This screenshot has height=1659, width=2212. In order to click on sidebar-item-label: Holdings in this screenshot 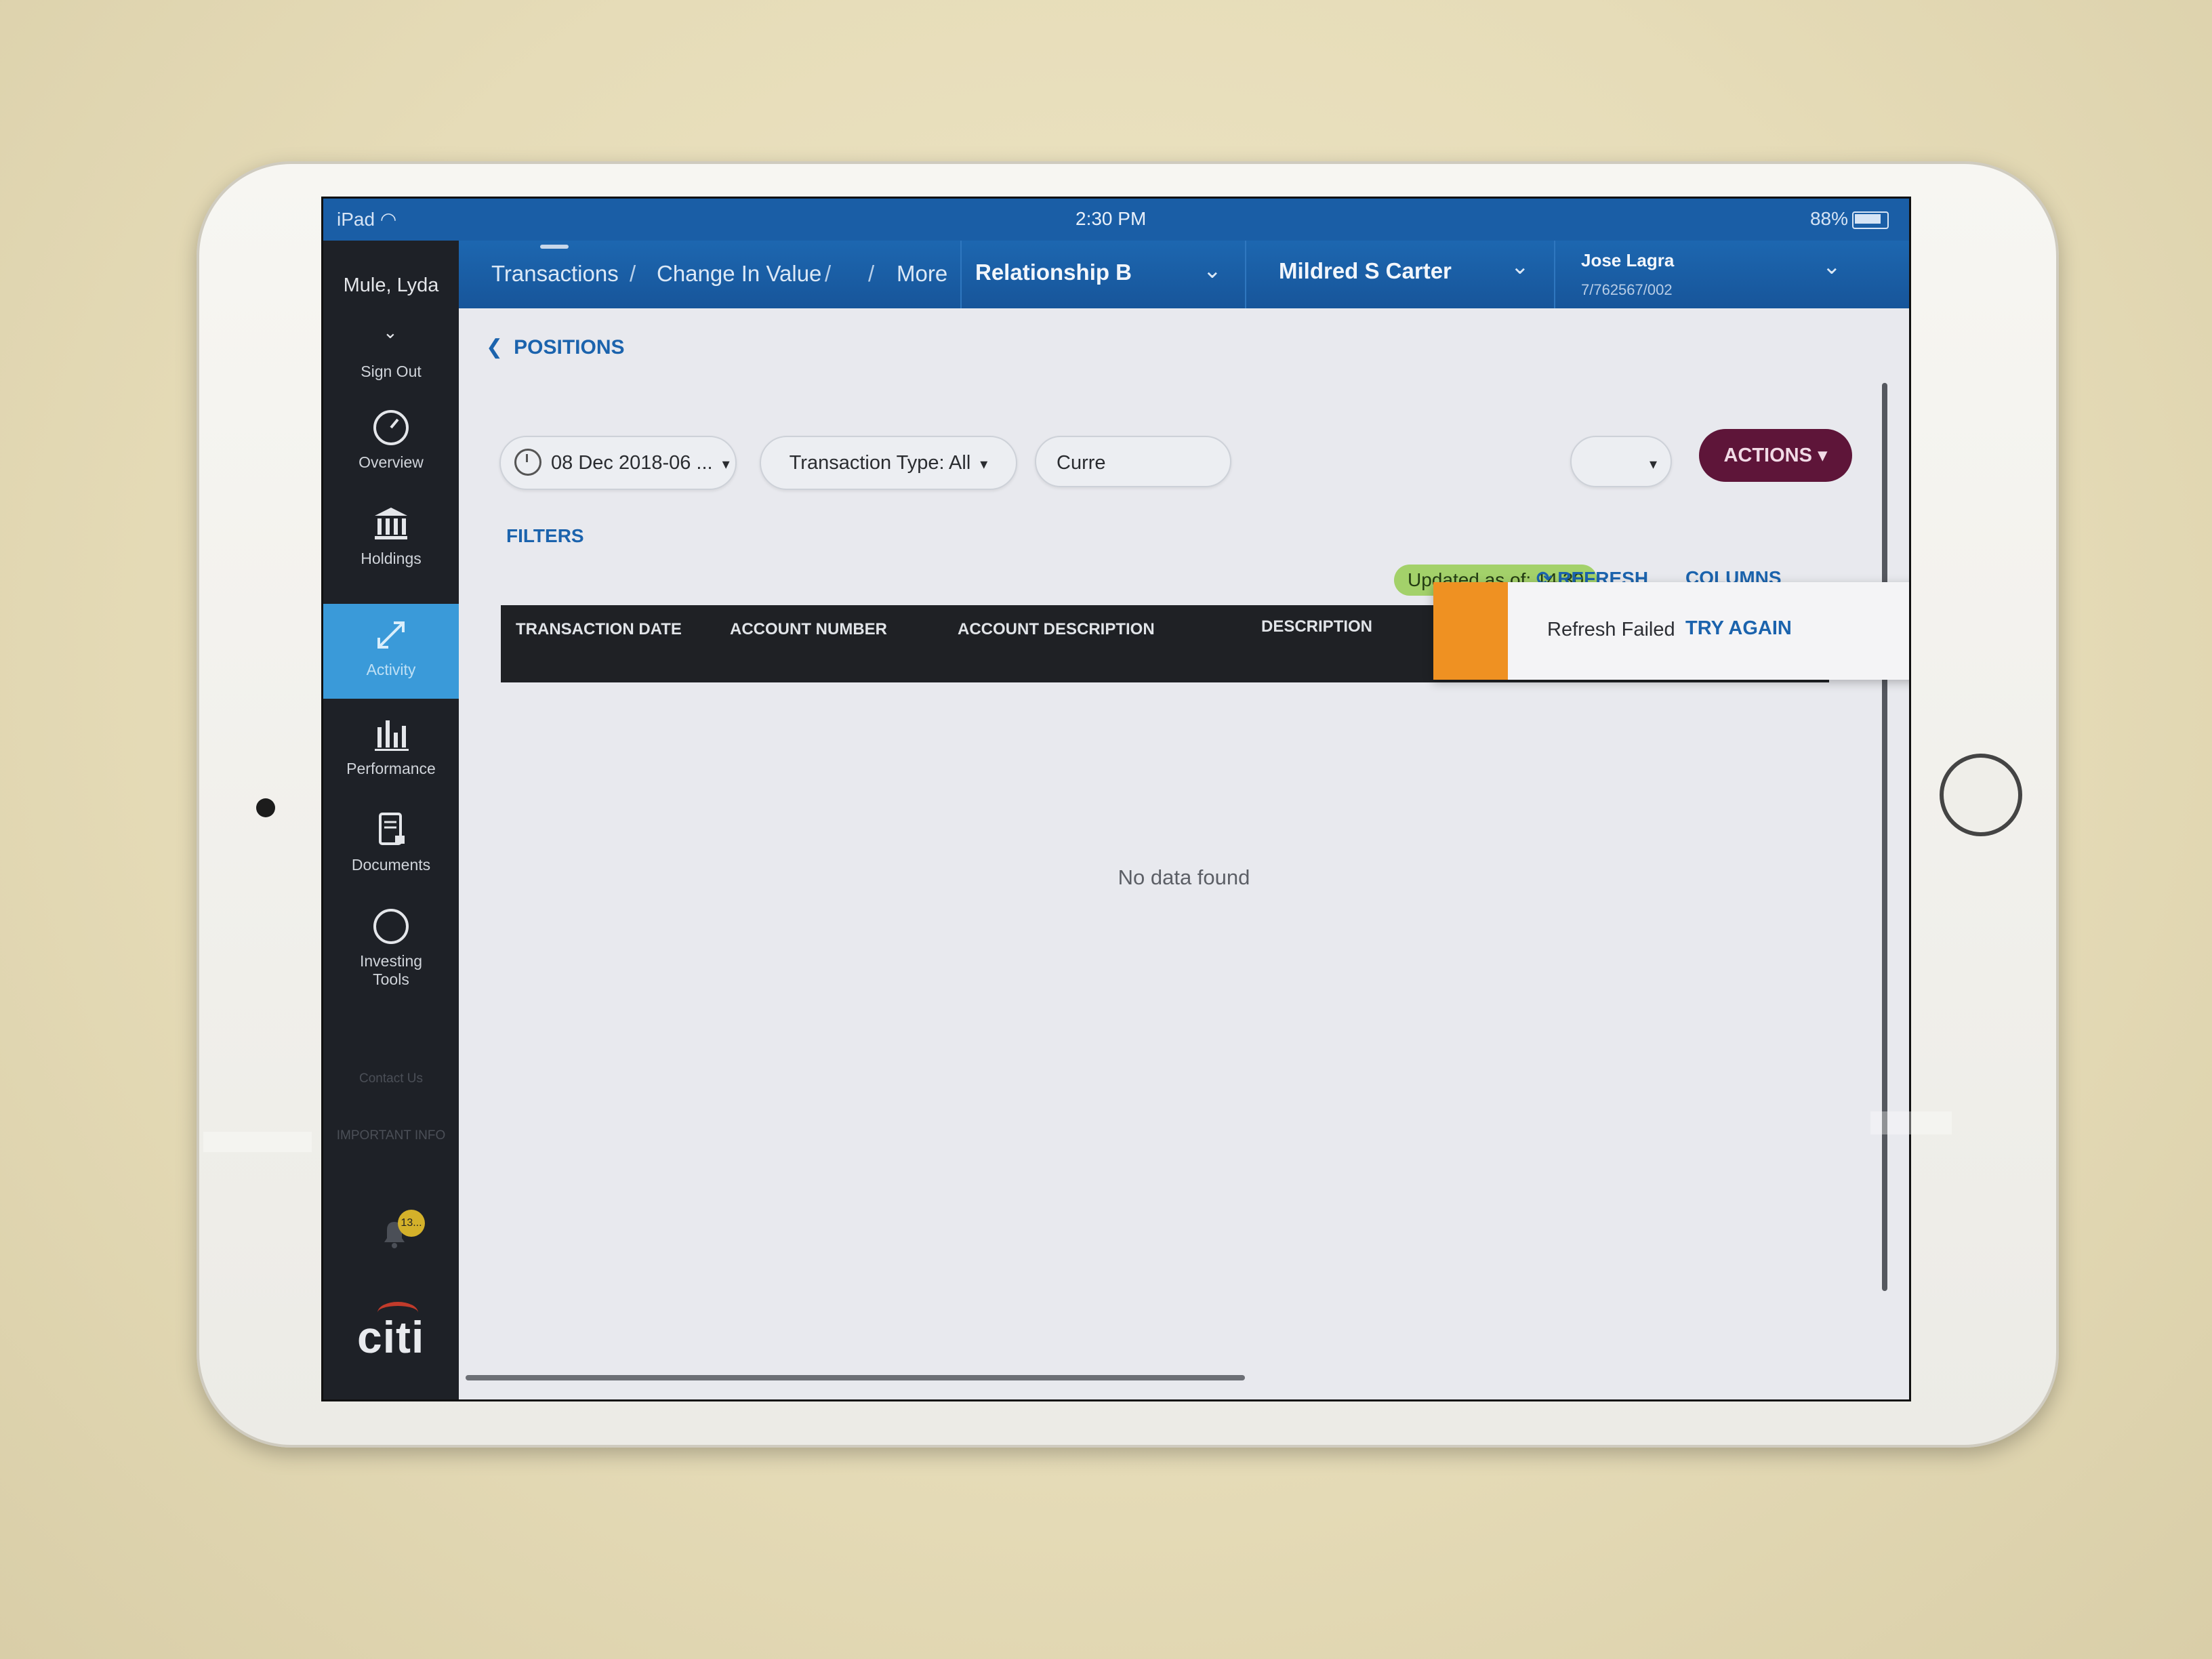, I will do `click(391, 558)`.